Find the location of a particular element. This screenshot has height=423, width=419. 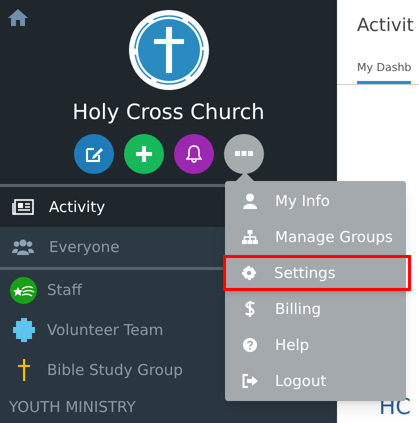

compose-button is located at coordinates (94, 154).